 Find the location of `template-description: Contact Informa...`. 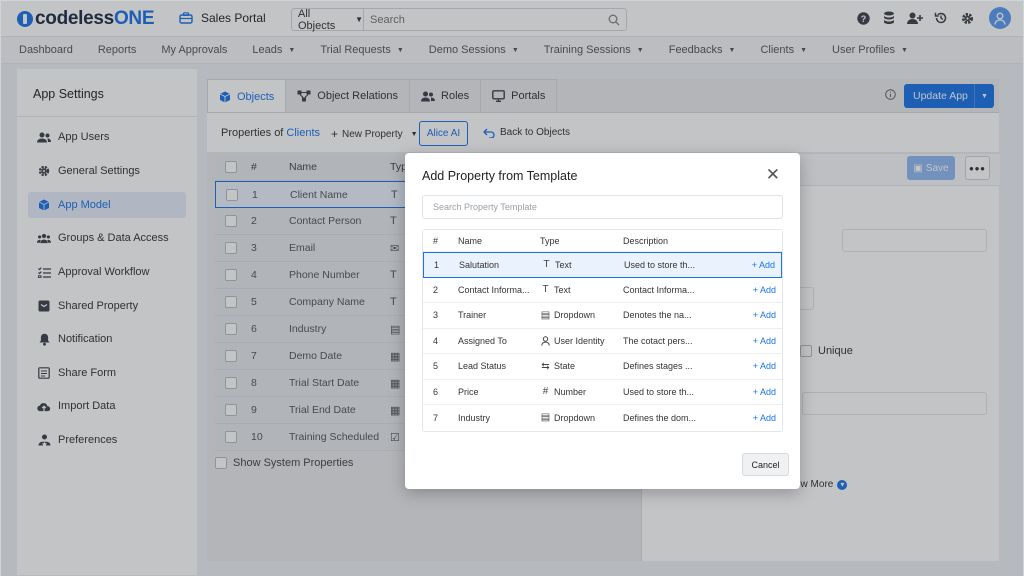

template-description: Contact Informa... is located at coordinates (659, 289).